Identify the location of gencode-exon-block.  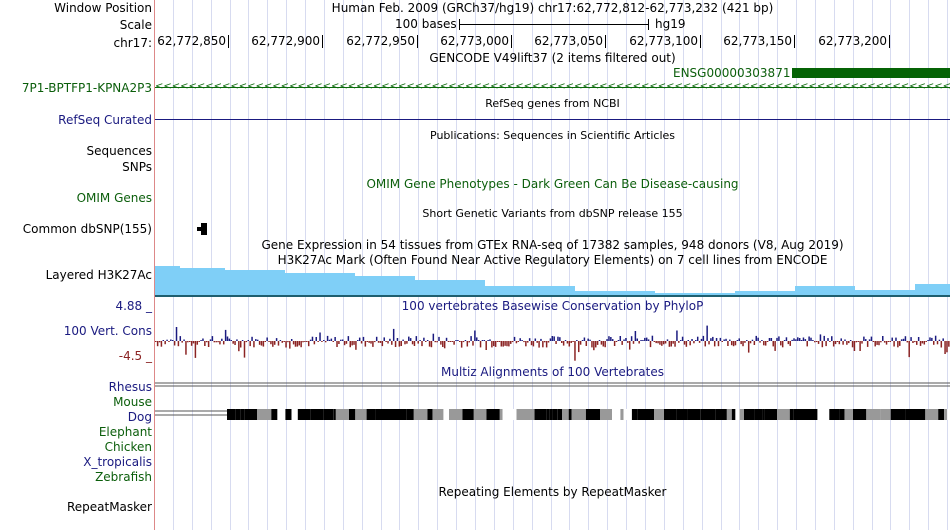
(871, 73).